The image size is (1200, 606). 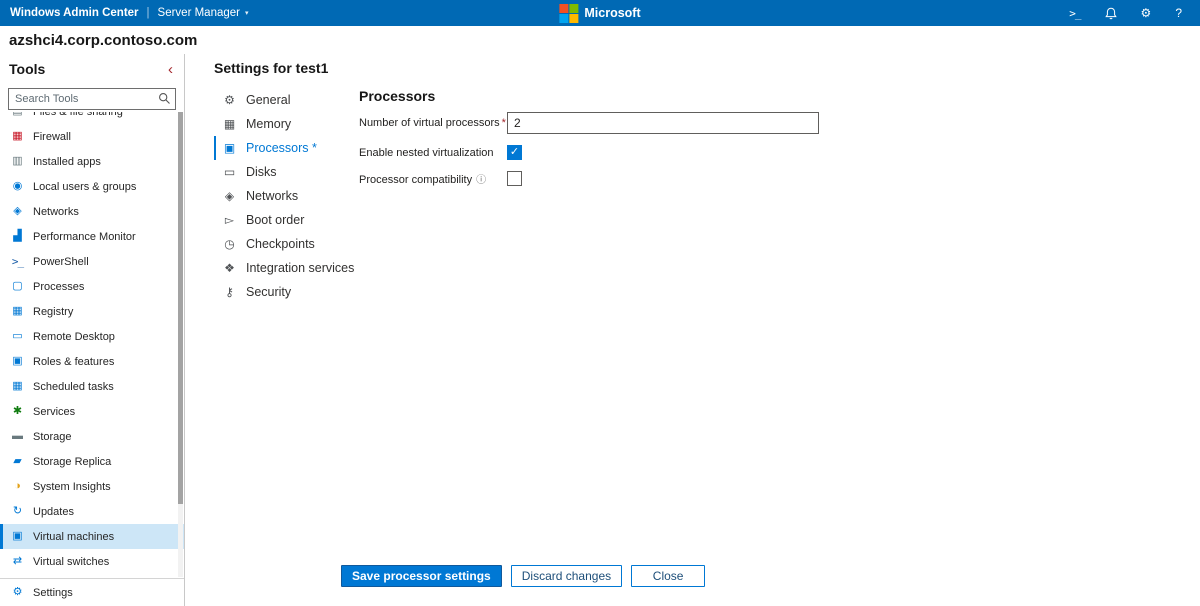 I want to click on tool-item-label: Firewall, so click(x=52, y=136).